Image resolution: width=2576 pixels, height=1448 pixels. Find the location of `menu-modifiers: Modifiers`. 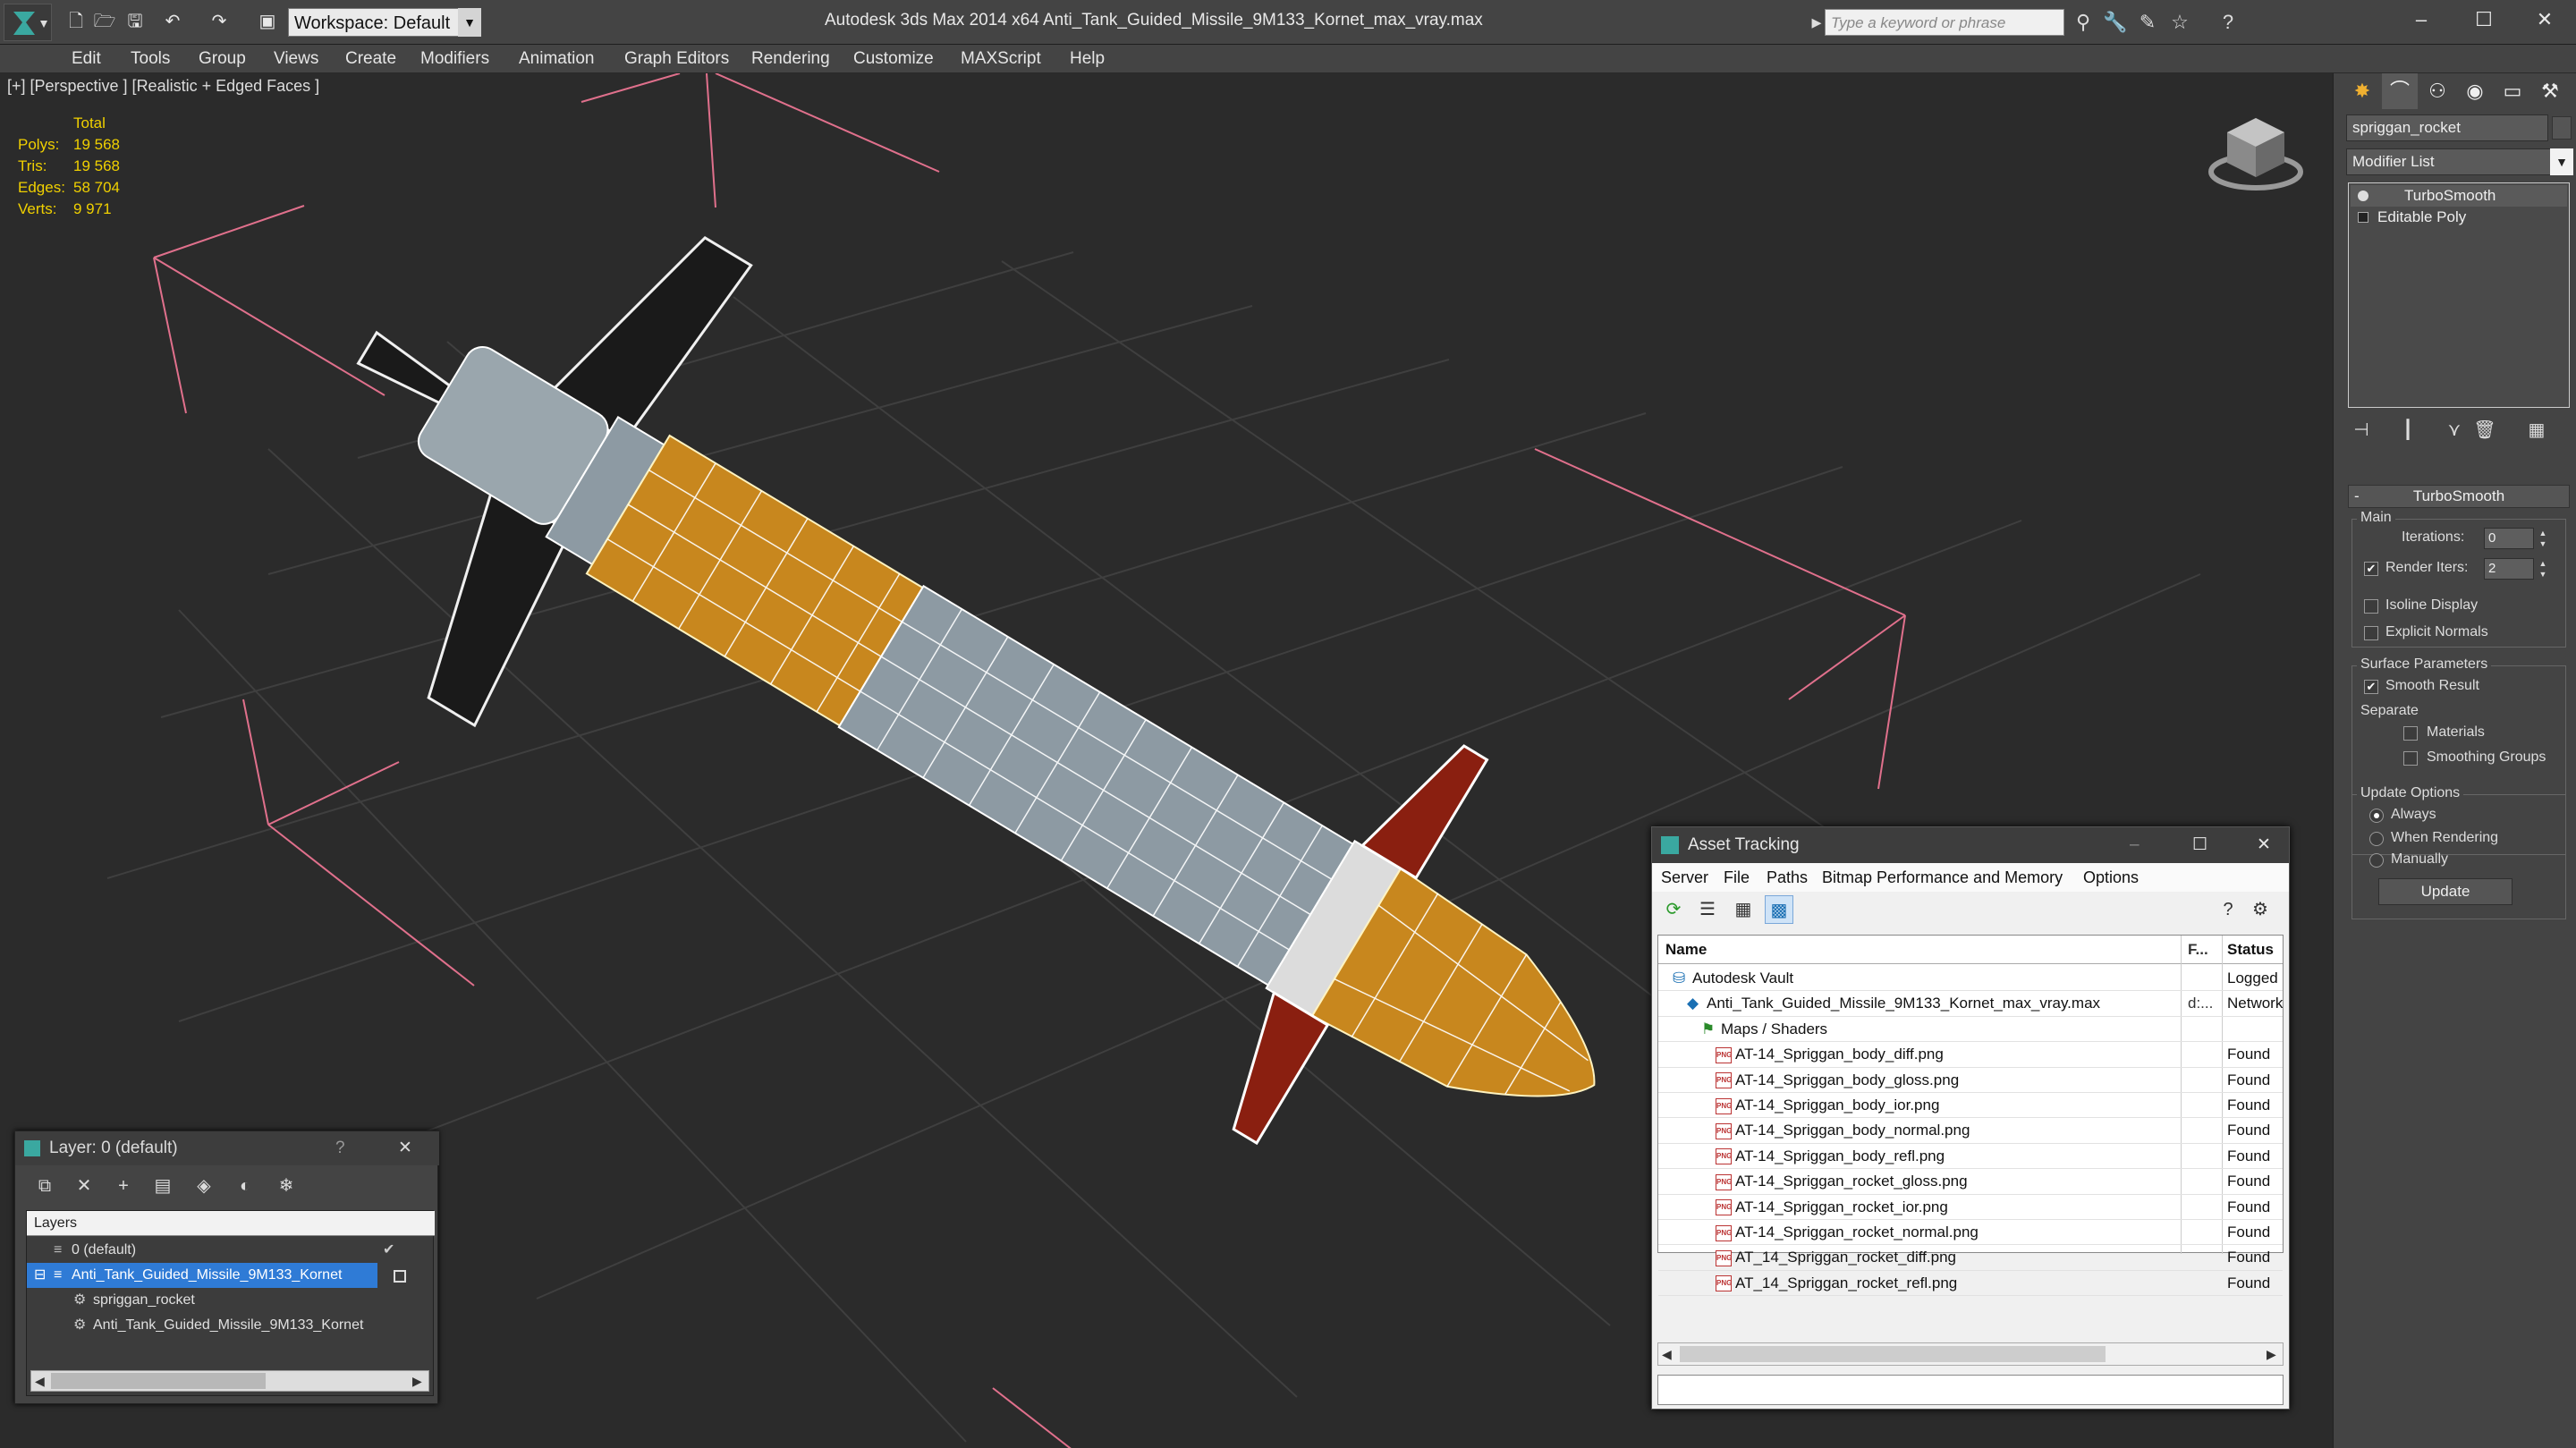

menu-modifiers: Modifiers is located at coordinates (454, 59).